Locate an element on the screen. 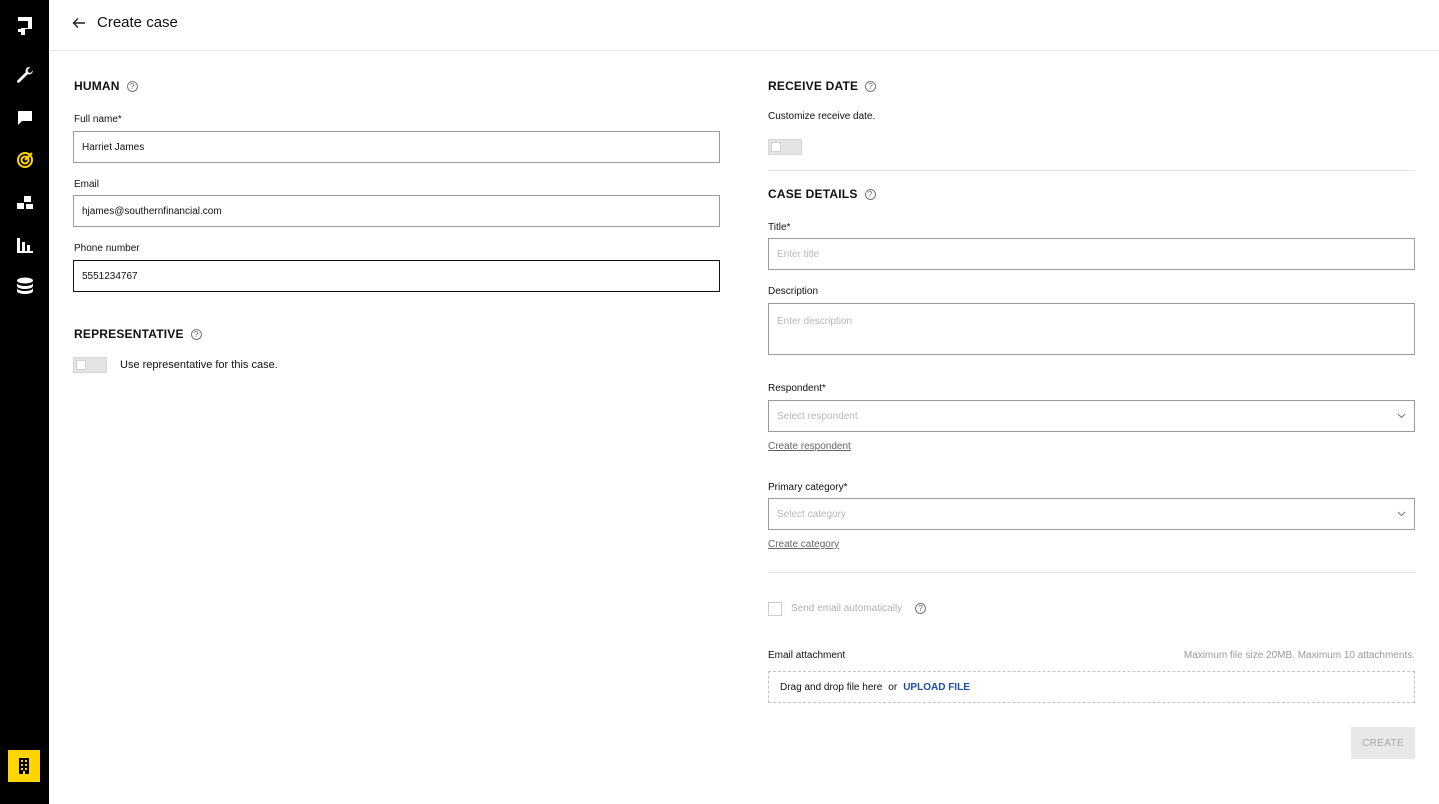 This screenshot has width=1439, height=804. arrow-left-icon is located at coordinates (78, 23).